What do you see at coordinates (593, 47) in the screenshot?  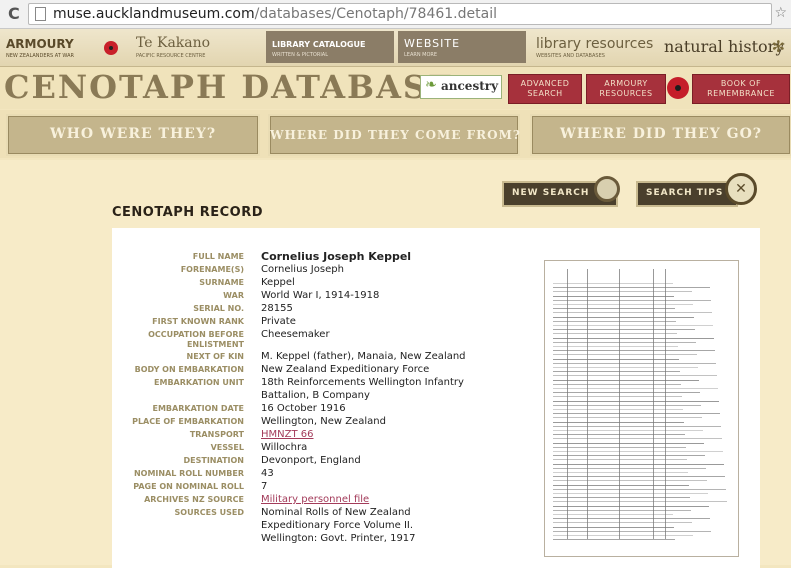 I see `library-resources-link: library resources WEBSITES AND DATABASES` at bounding box center [593, 47].